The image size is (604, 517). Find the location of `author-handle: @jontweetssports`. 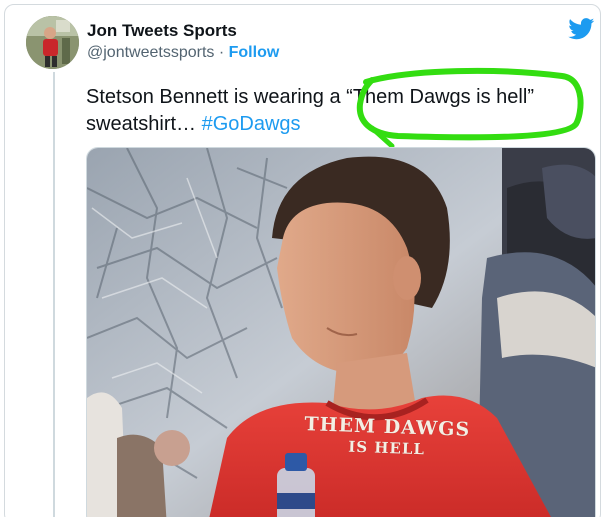

author-handle: @jontweetssports is located at coordinates (150, 52).